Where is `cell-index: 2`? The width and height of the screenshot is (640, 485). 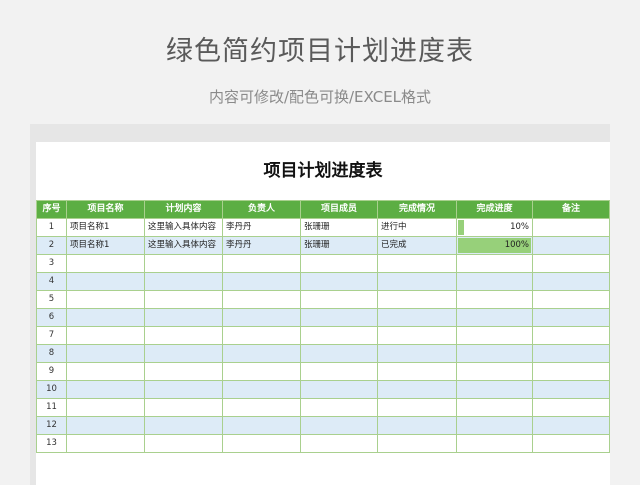
cell-index: 2 is located at coordinates (51, 245).